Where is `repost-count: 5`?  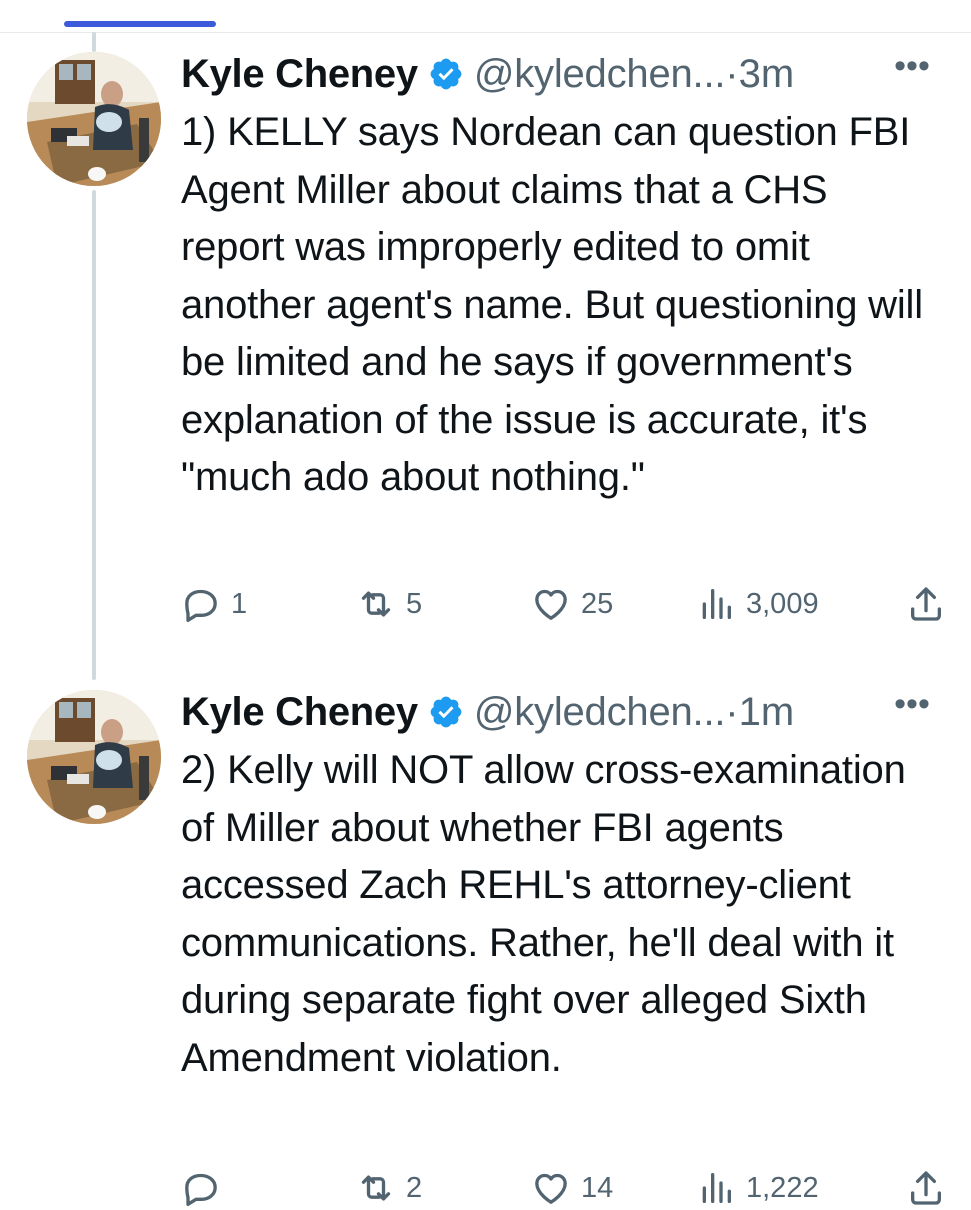
repost-count: 5 is located at coordinates (414, 603).